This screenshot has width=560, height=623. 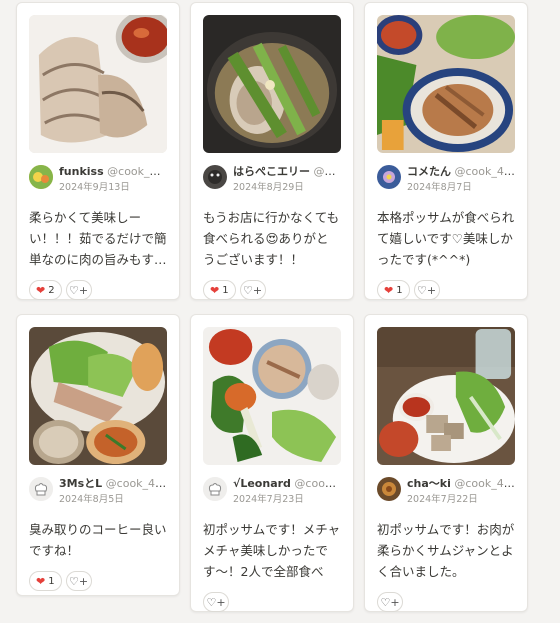 What do you see at coordinates (429, 483) in the screenshot?
I see `user-name: cha〜ki` at bounding box center [429, 483].